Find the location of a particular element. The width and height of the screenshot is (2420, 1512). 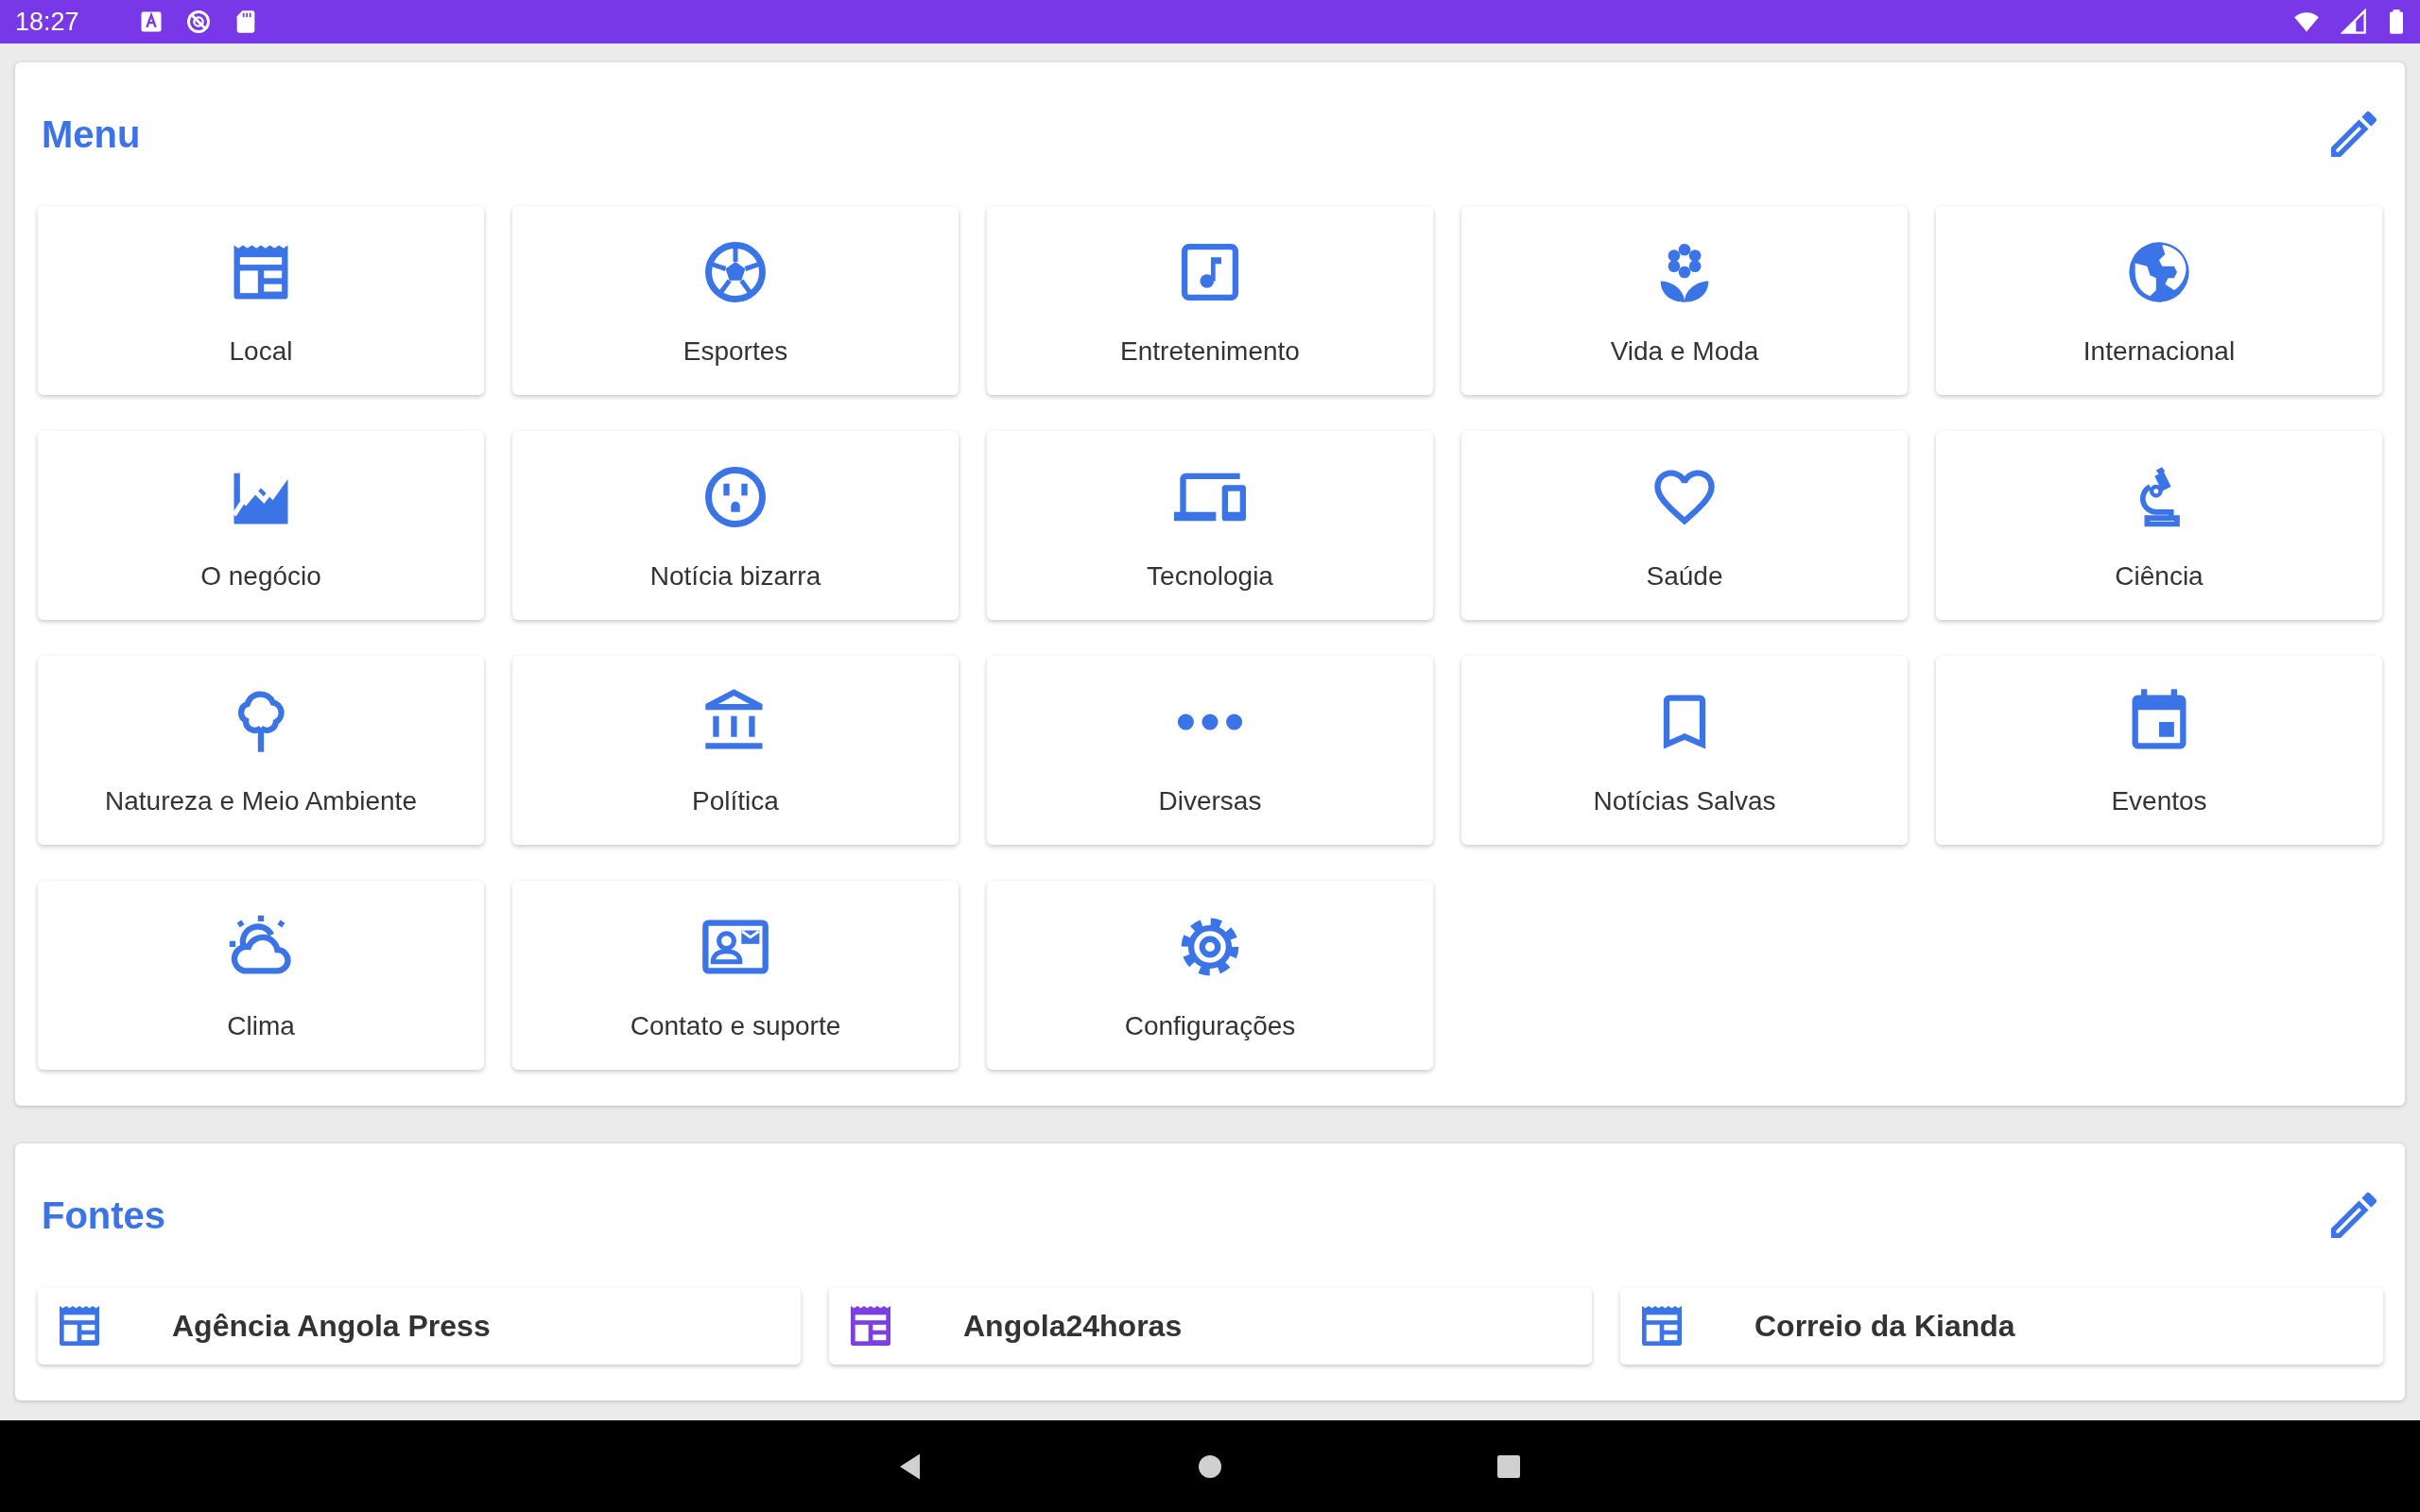

source-item: Agência Angola Press is located at coordinates (419, 1326).